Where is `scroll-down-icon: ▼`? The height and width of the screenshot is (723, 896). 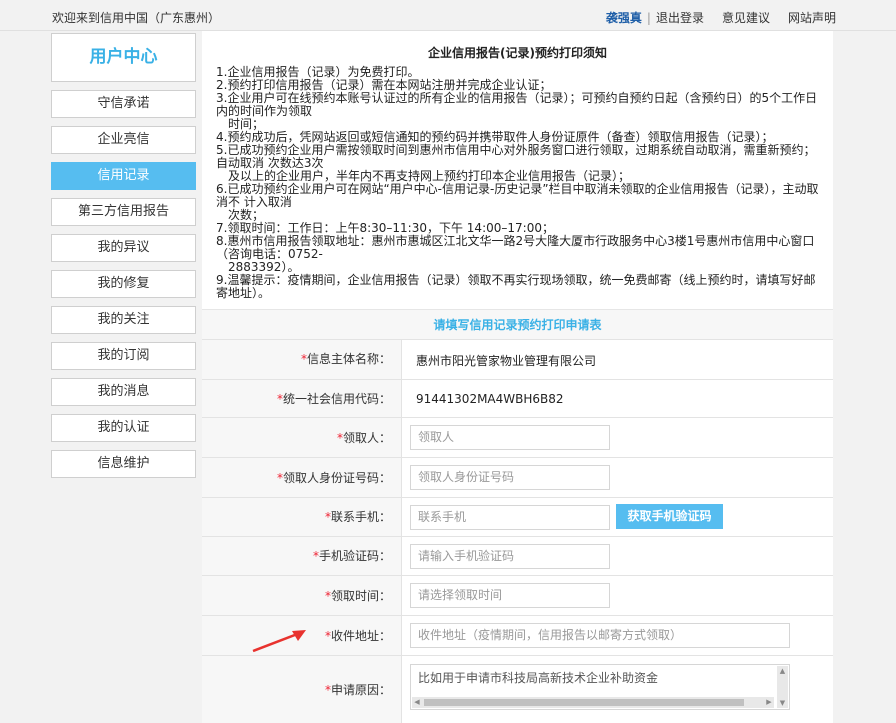 scroll-down-icon: ▼ is located at coordinates (782, 703).